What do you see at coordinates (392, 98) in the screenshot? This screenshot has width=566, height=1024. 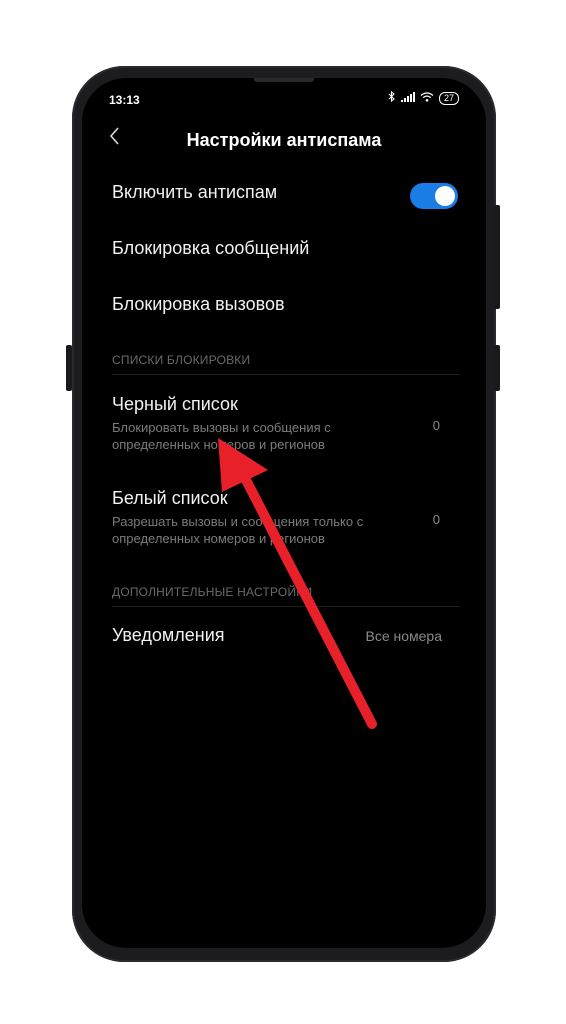 I see `bluetooth-icon` at bounding box center [392, 98].